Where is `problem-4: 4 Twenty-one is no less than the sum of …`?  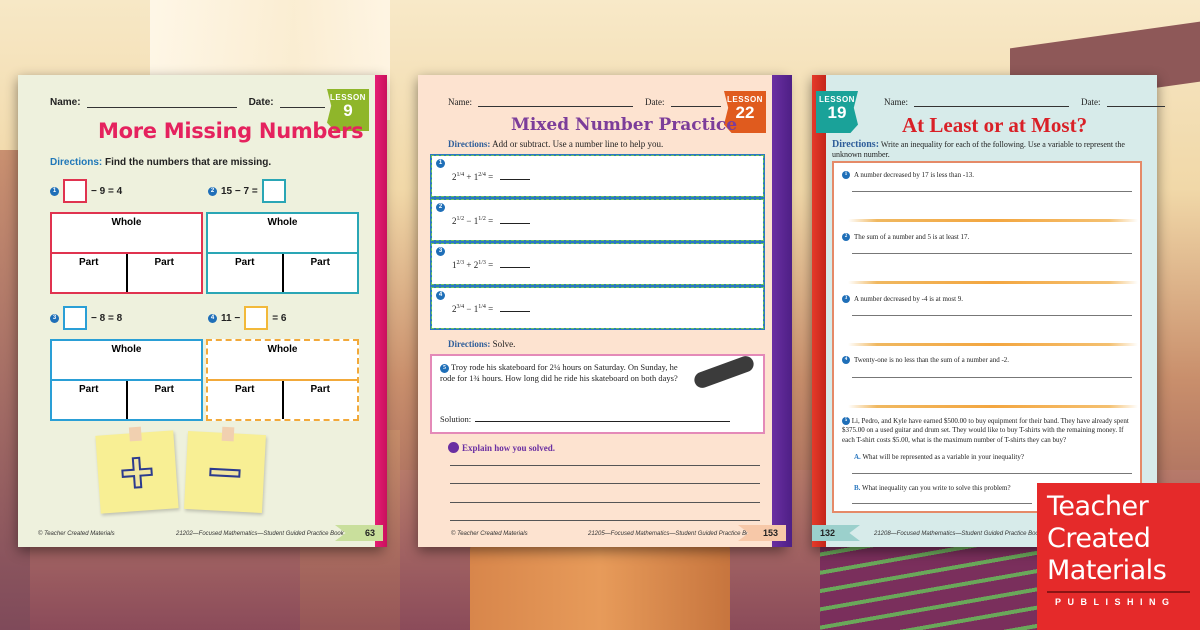 problem-4: 4 Twenty-one is no less than the sum of … is located at coordinates (925, 360).